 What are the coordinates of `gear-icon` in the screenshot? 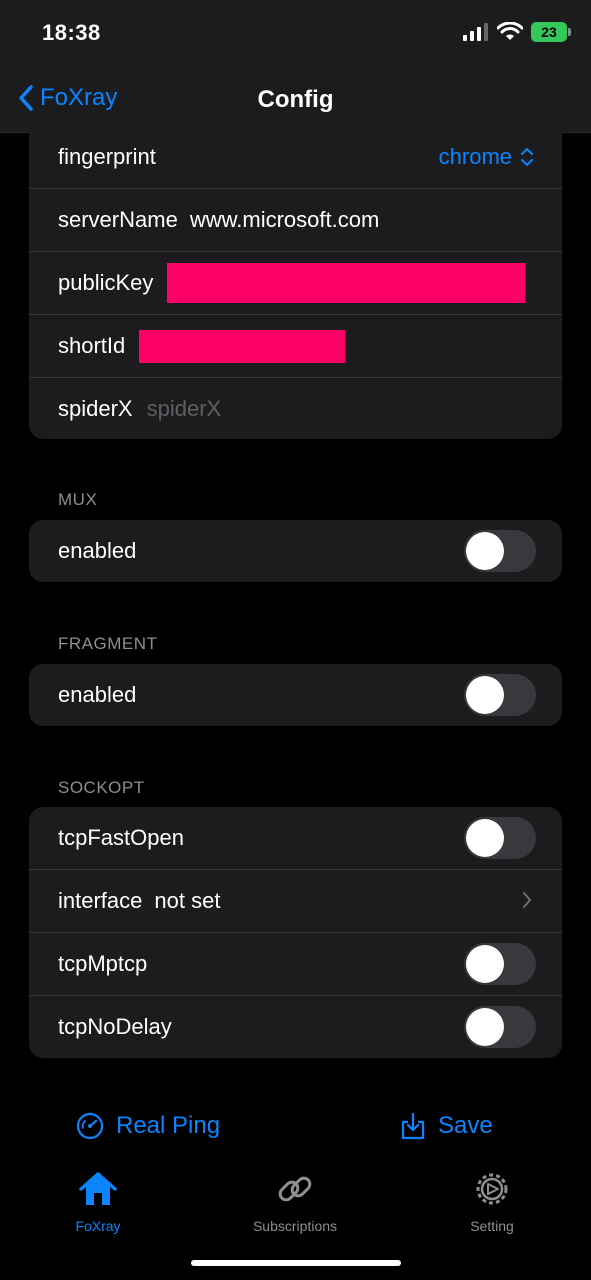 It's located at (492, 1189).